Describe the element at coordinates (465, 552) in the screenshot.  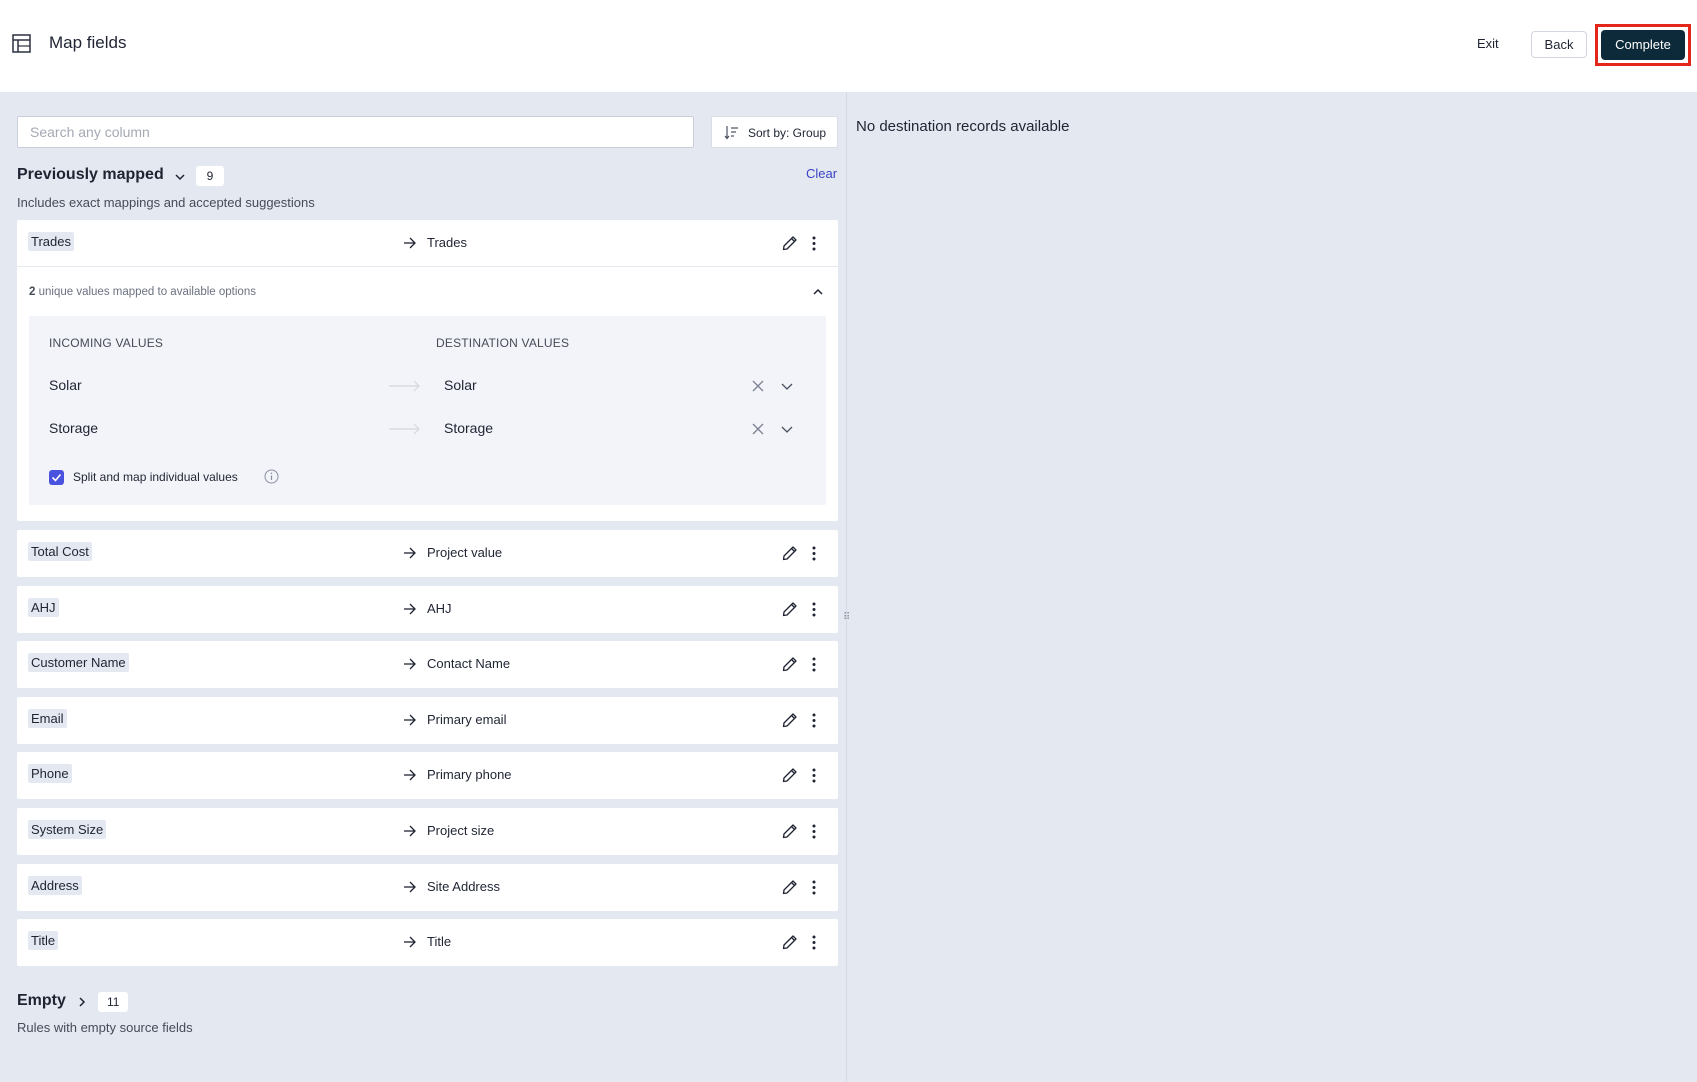
I see `destination-field: Project value` at that location.